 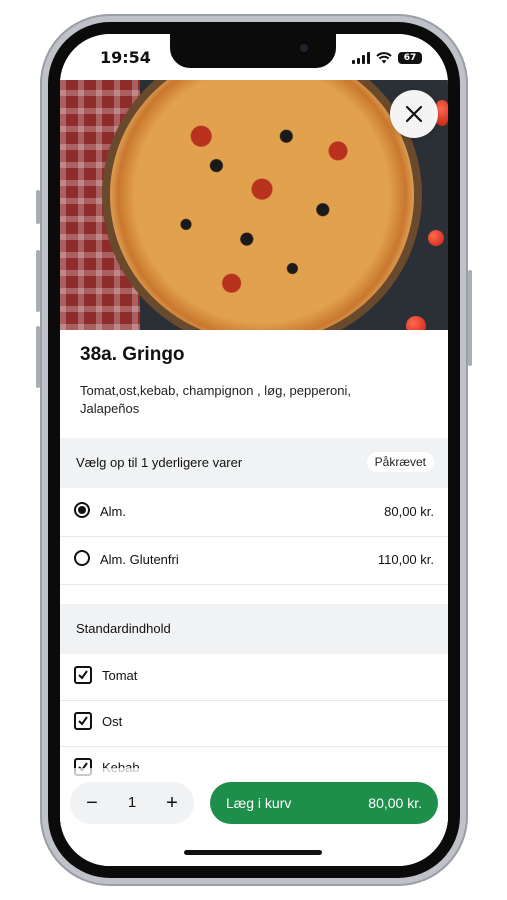 I want to click on option-label: Alm., so click(x=113, y=511).